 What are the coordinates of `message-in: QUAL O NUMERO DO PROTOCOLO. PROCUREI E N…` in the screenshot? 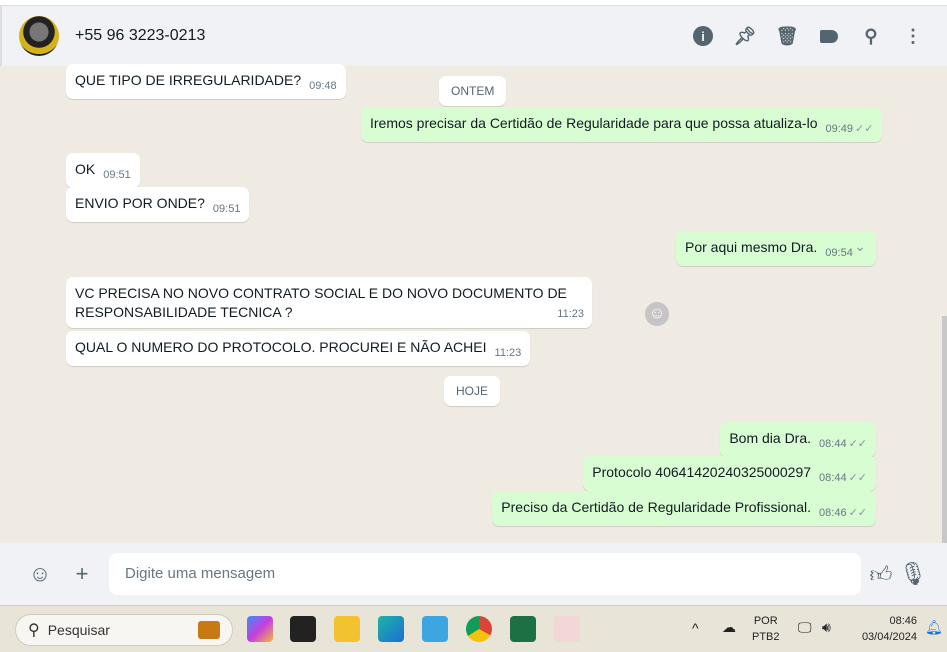 It's located at (298, 348).